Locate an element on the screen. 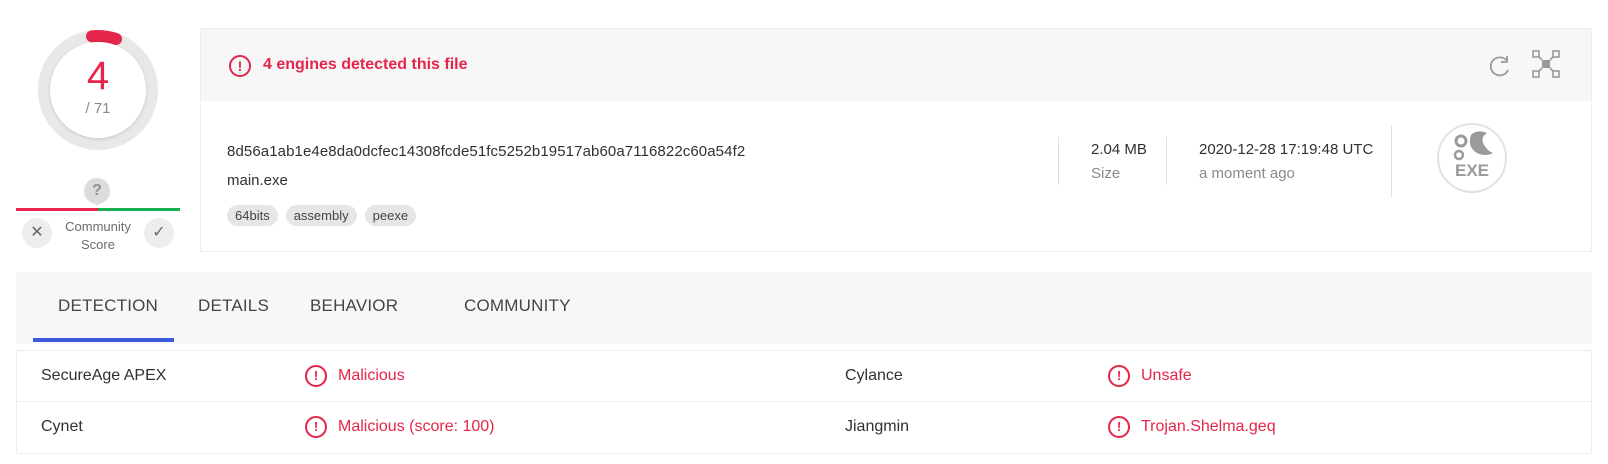 Image resolution: width=1608 pixels, height=464 pixels. community-score-bar is located at coordinates (98, 210).